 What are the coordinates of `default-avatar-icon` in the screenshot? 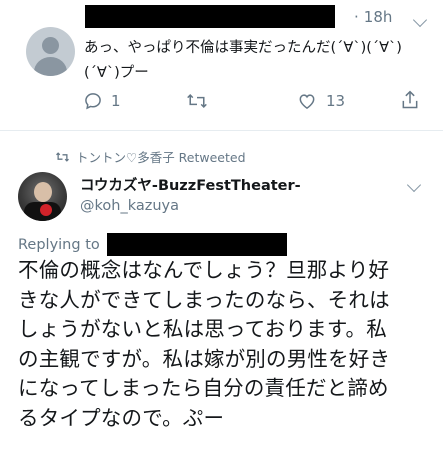 It's located at (50, 51).